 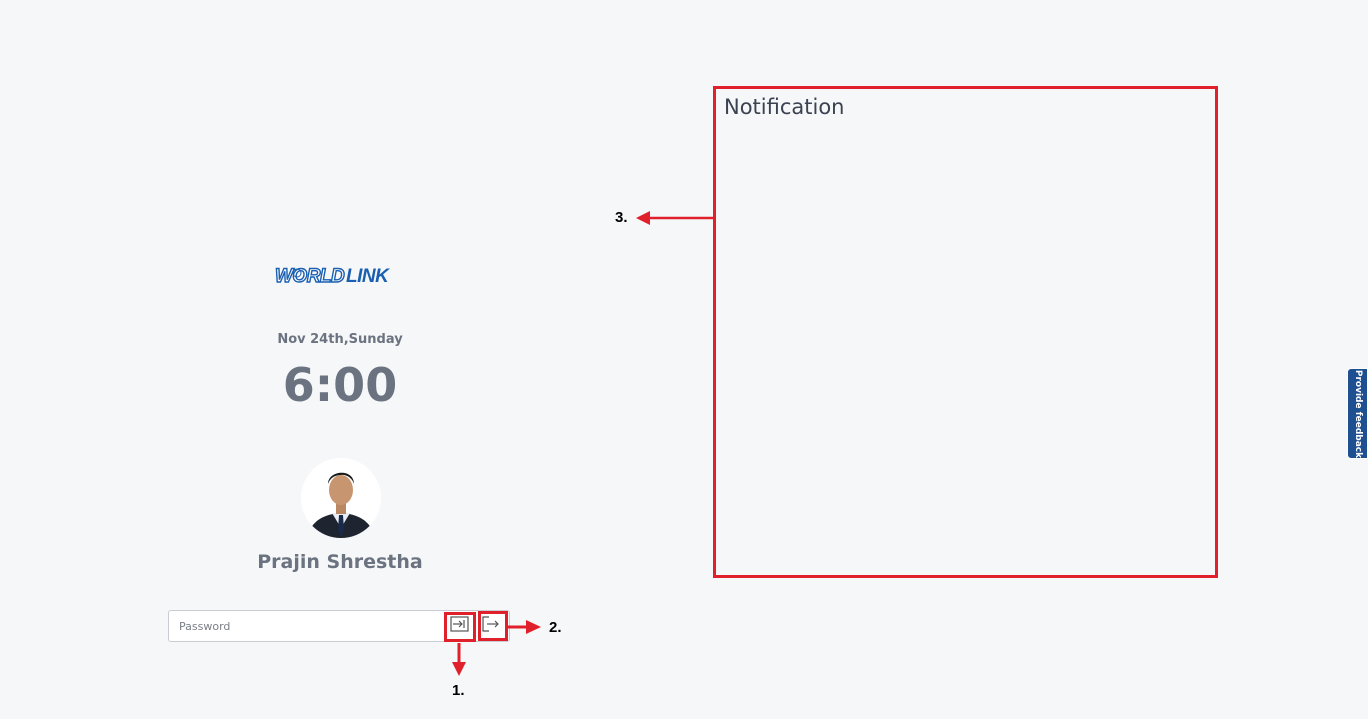 What do you see at coordinates (341, 498) in the screenshot?
I see `user-avatar` at bounding box center [341, 498].